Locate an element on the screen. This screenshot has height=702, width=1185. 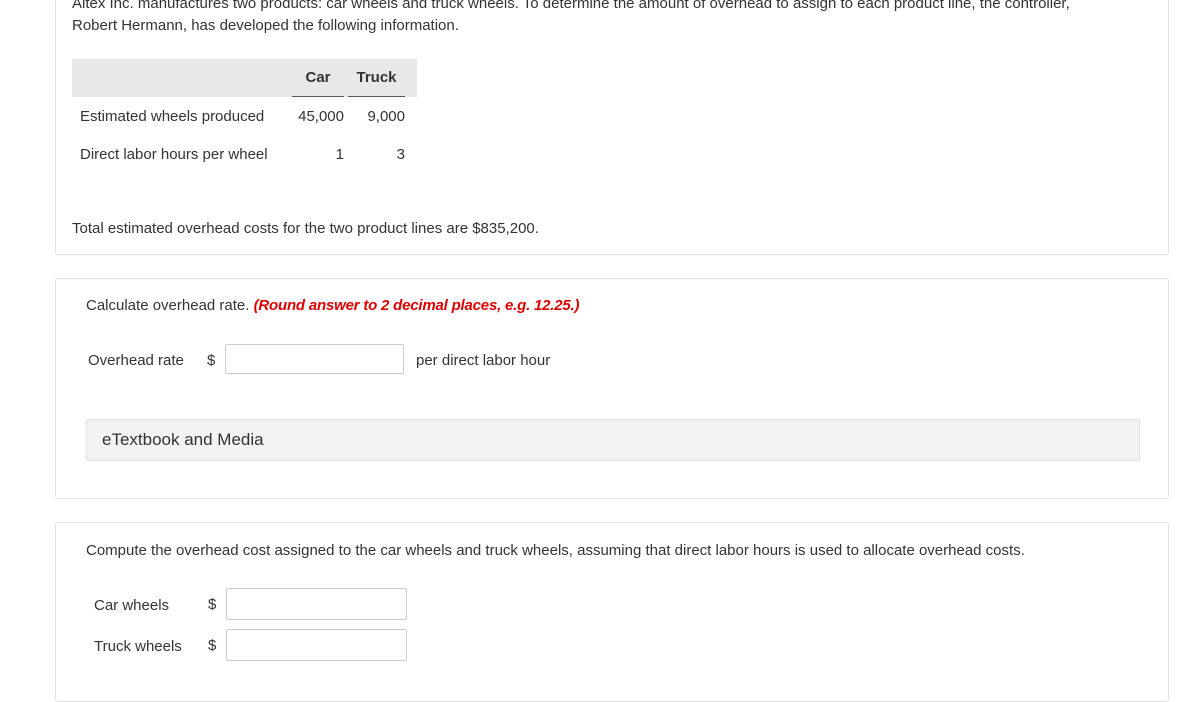
truck-wheels-label: Truck wheels is located at coordinates (138, 646).